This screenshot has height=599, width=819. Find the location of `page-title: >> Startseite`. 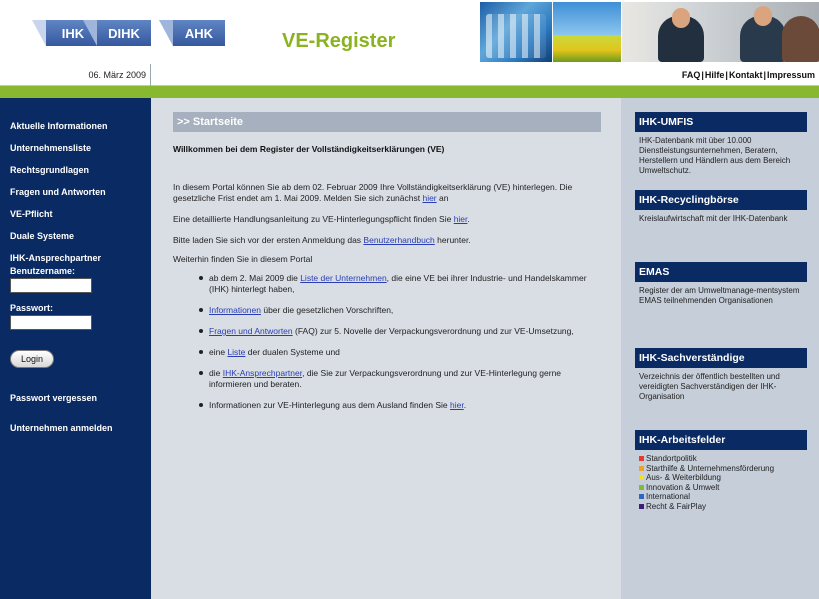

page-title: >> Startseite is located at coordinates (387, 122).